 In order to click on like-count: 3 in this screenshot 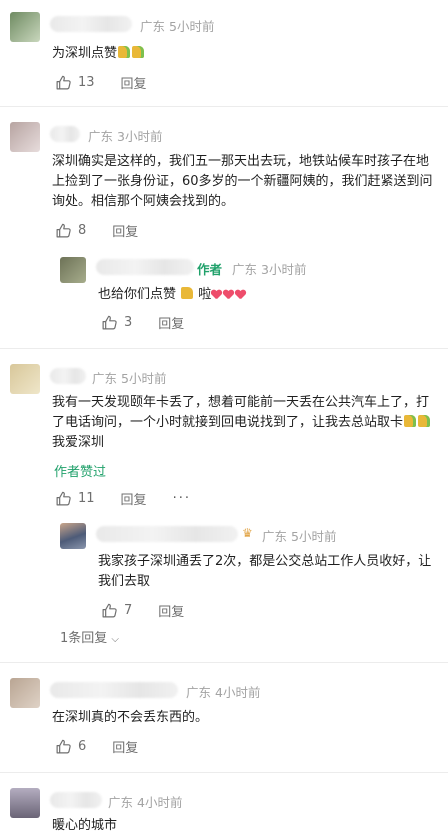, I will do `click(128, 322)`.